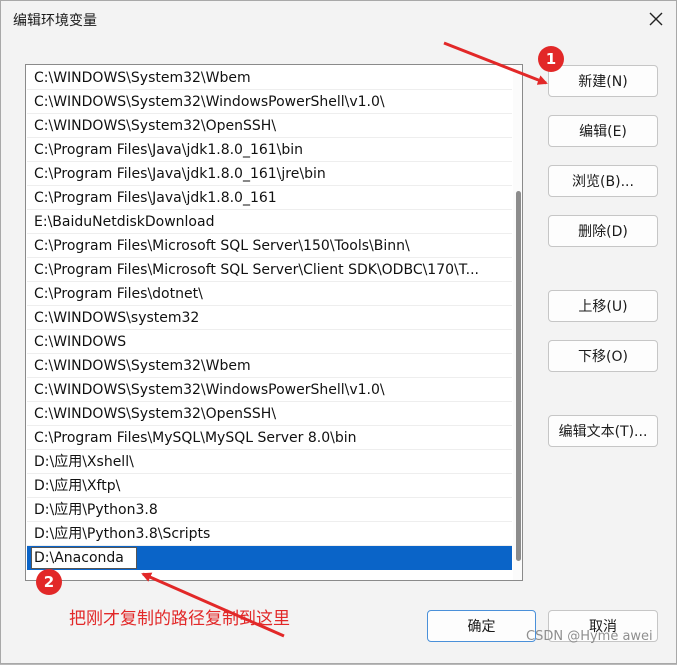 Image resolution: width=677 pixels, height=665 pixels. Describe the element at coordinates (269, 198) in the screenshot. I see `list-item: C:\Program Files\Java\jdk1.8.0_161` at that location.